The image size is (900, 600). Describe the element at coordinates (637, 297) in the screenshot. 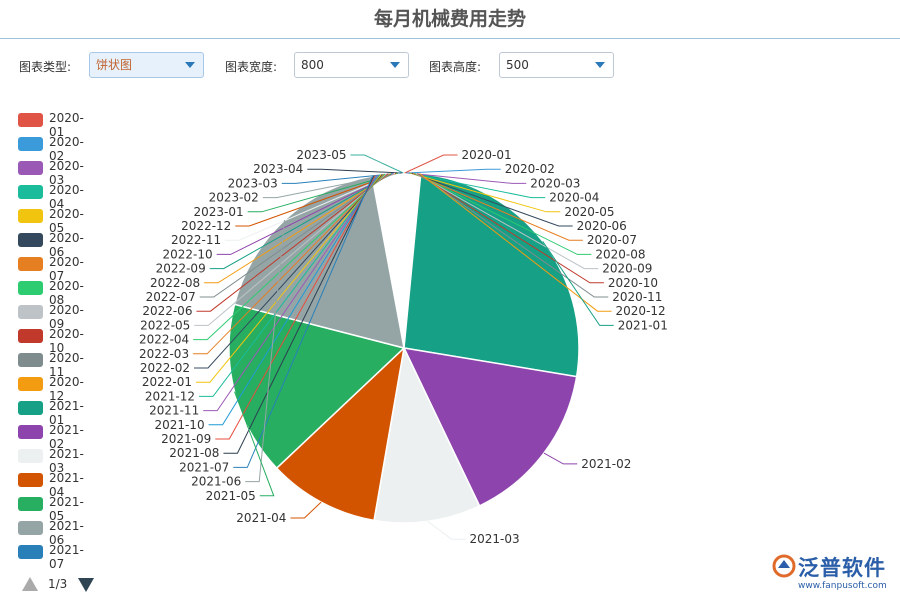

I see `slice-label: 2020-11` at that location.